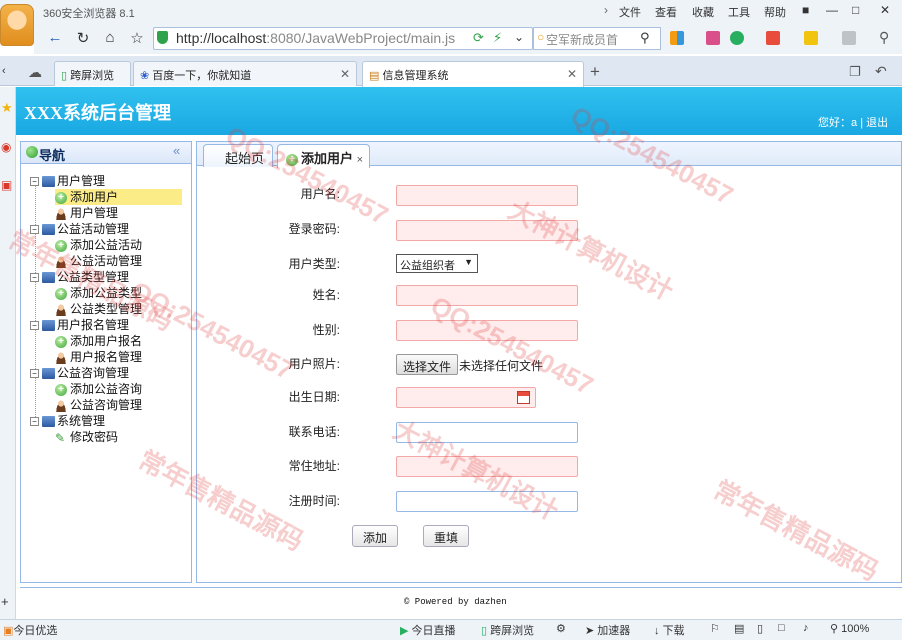  Describe the element at coordinates (487, 195) in the screenshot. I see `username-input` at that location.